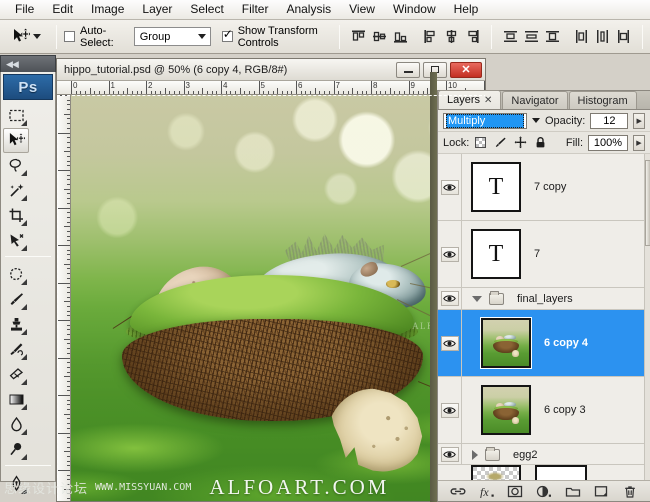 The image size is (650, 502). What do you see at coordinates (430, 36) in the screenshot?
I see `align-left-edges-button` at bounding box center [430, 36].